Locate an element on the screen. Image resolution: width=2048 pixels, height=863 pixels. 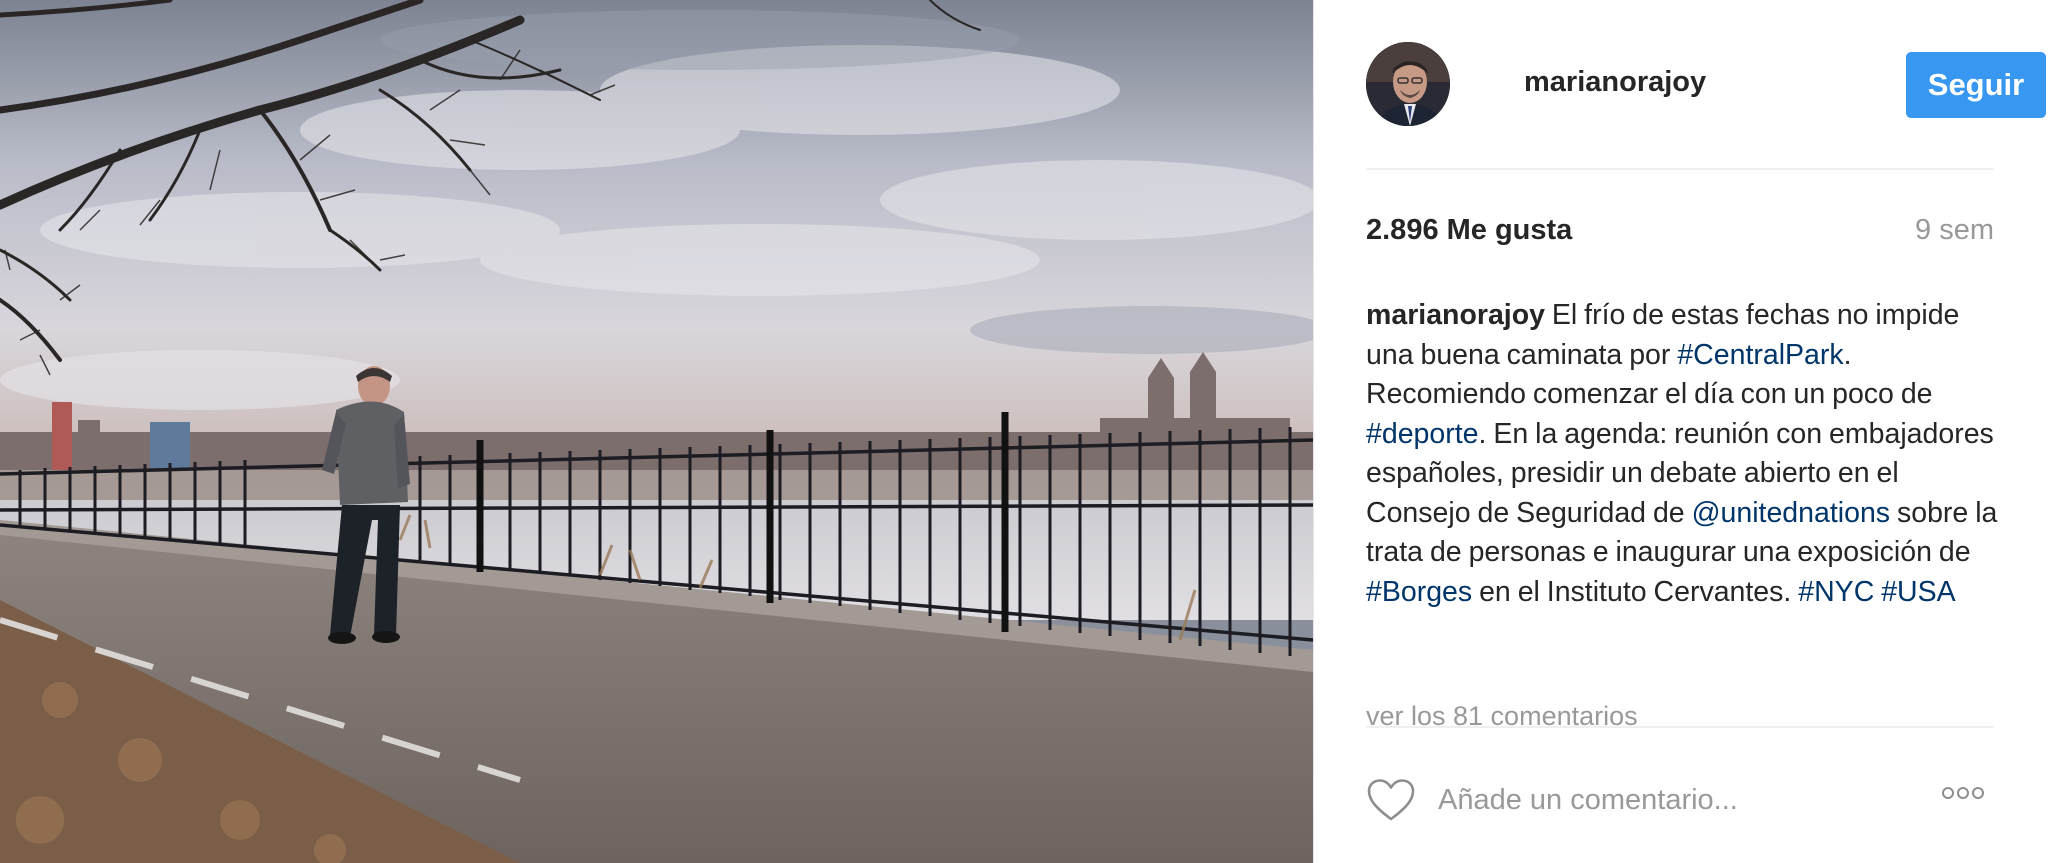
post-header: marianorajoy Seguir is located at coordinates (1706, 84).